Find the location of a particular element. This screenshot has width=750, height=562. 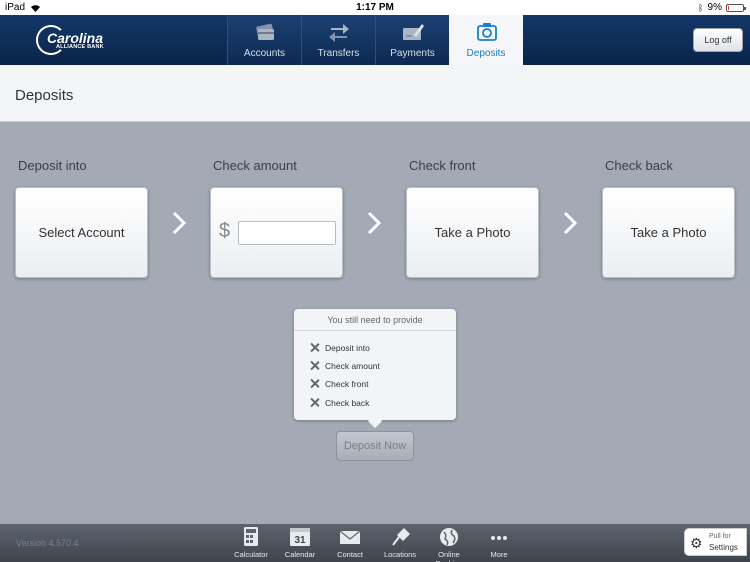

tab-payments-label: Payments is located at coordinates (412, 53).